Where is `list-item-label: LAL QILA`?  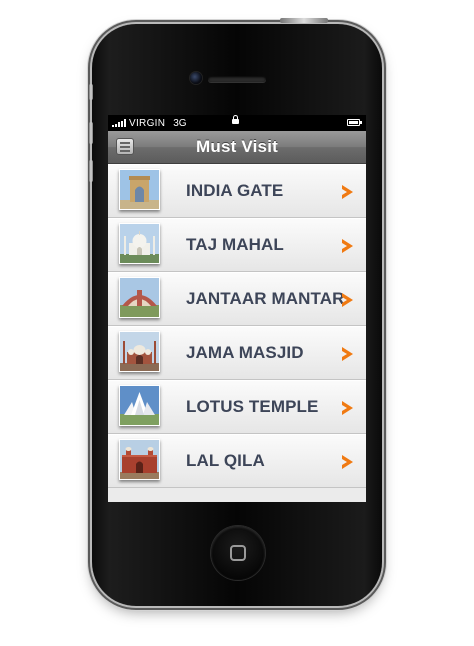
list-item-label: LAL QILA is located at coordinates (225, 460).